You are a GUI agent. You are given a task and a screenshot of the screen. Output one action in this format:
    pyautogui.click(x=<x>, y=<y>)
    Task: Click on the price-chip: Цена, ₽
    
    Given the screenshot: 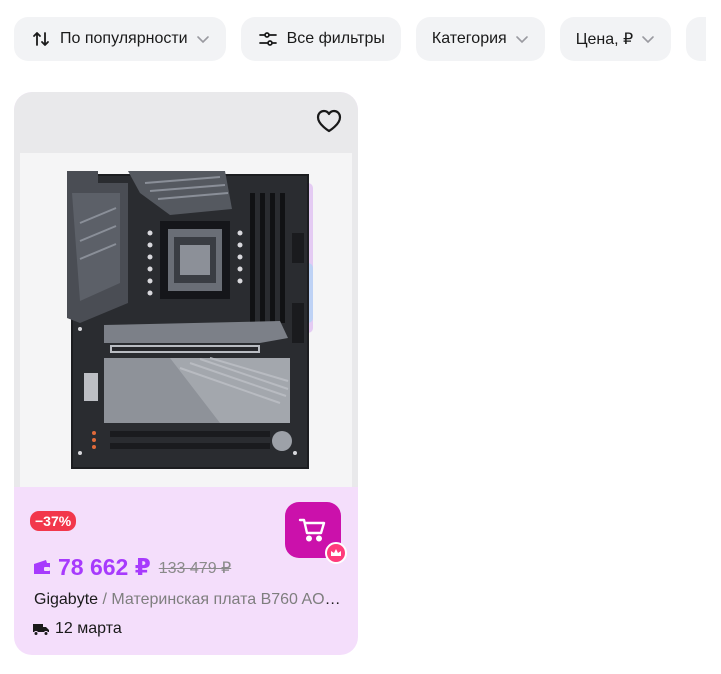 What is the action you would take?
    pyautogui.click(x=615, y=39)
    